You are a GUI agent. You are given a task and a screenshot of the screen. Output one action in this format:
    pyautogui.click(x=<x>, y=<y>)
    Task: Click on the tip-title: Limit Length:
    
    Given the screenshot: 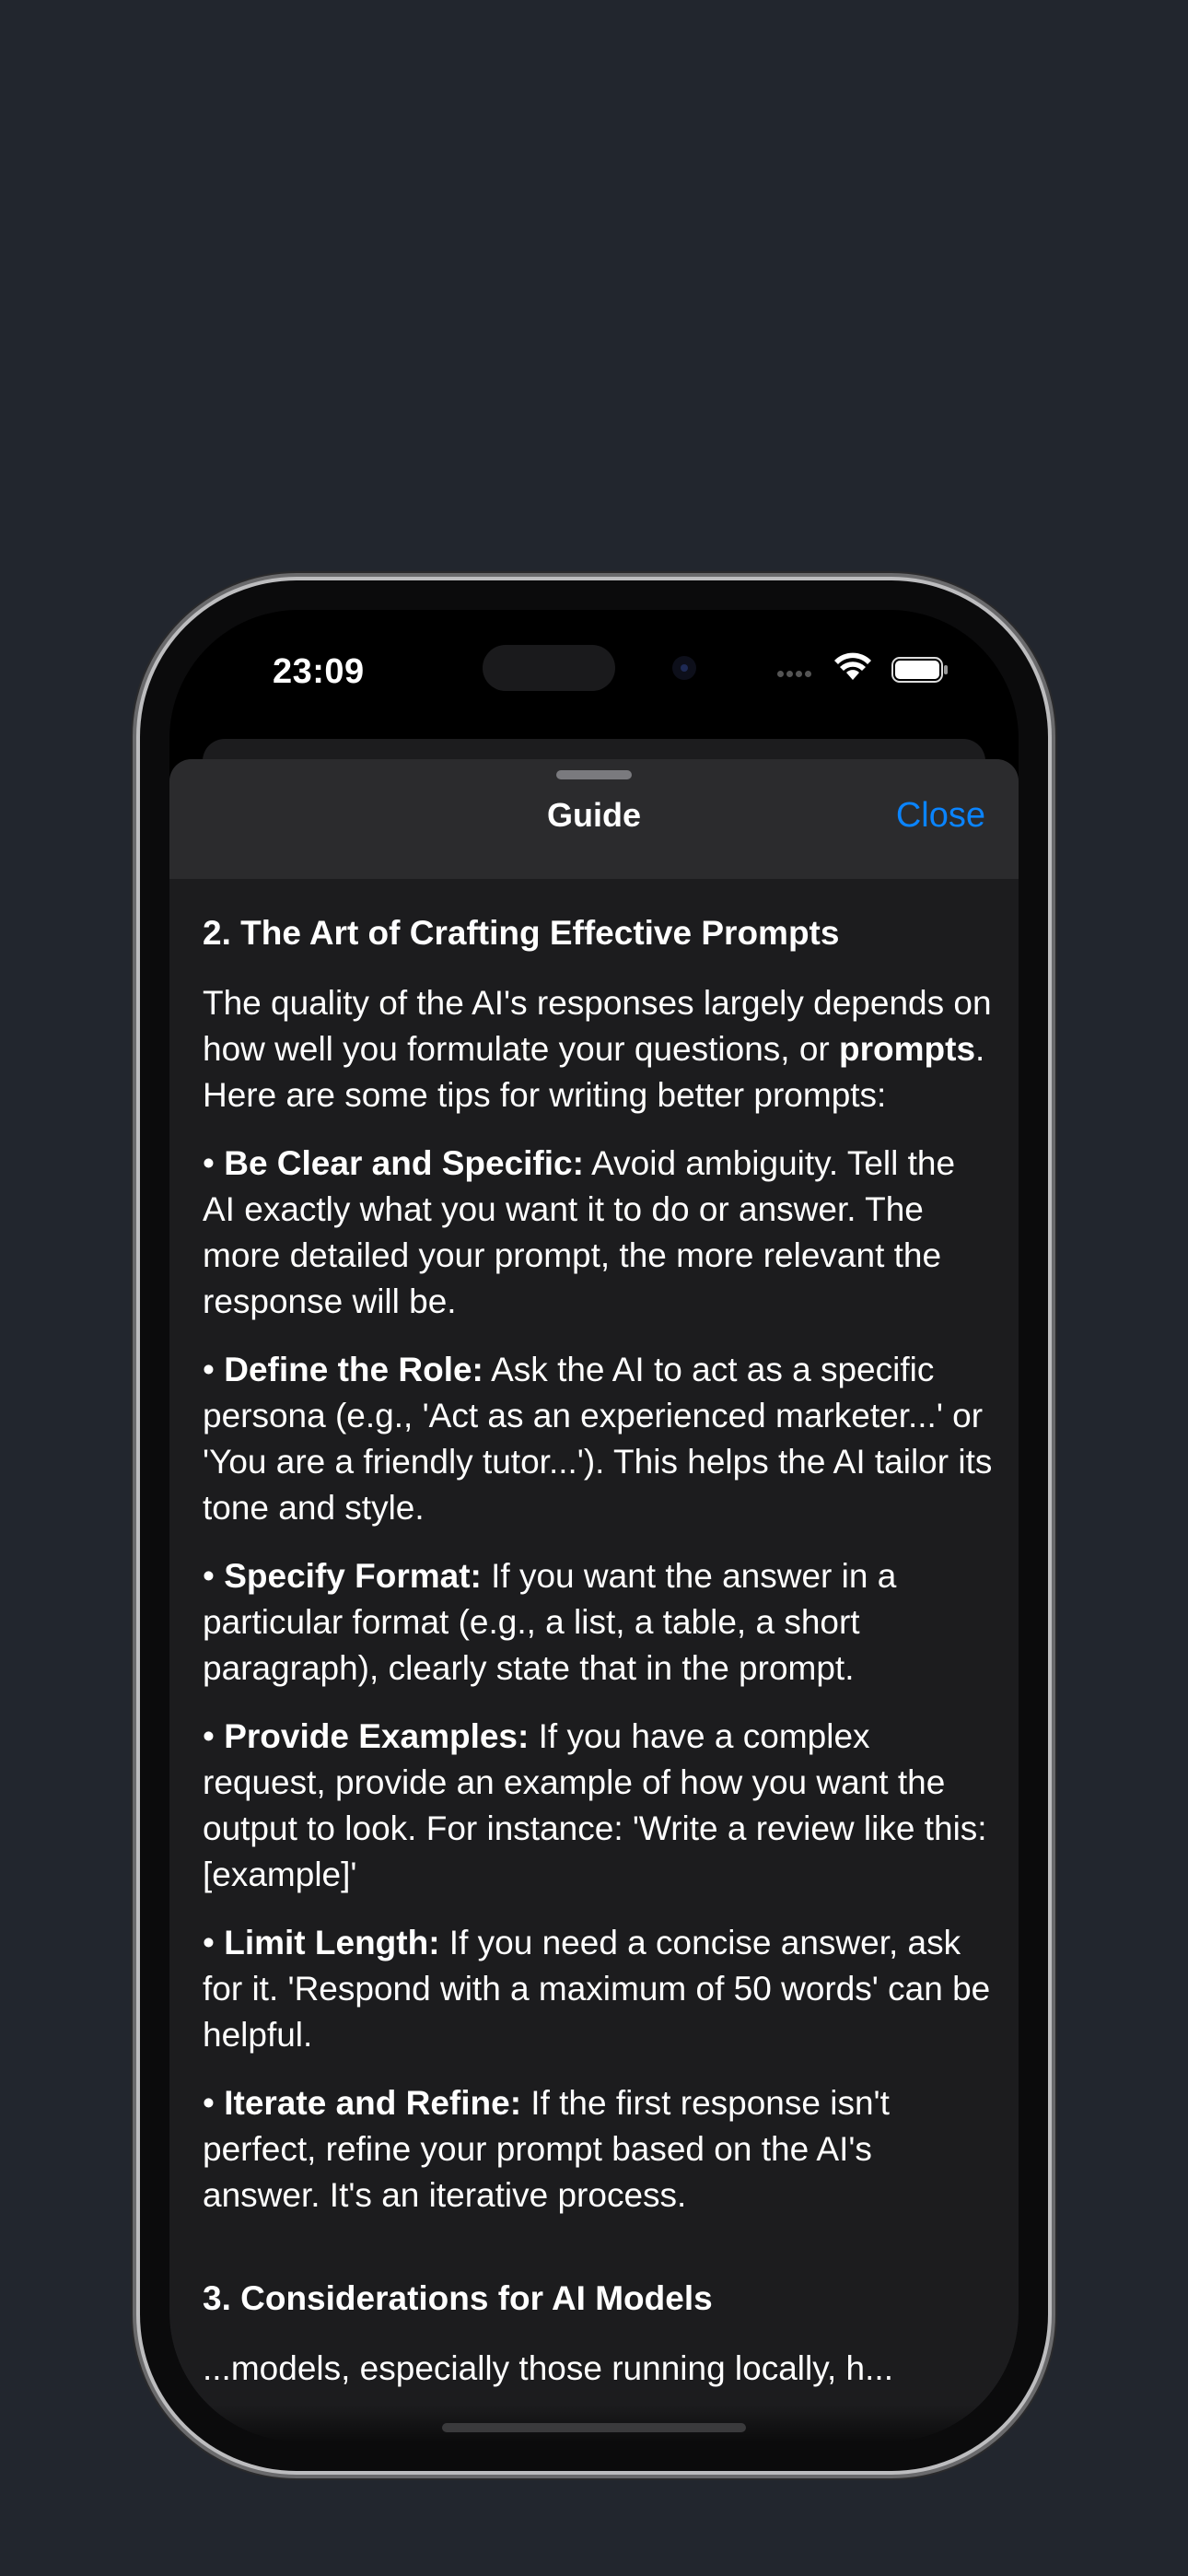 What is the action you would take?
    pyautogui.click(x=332, y=1942)
    